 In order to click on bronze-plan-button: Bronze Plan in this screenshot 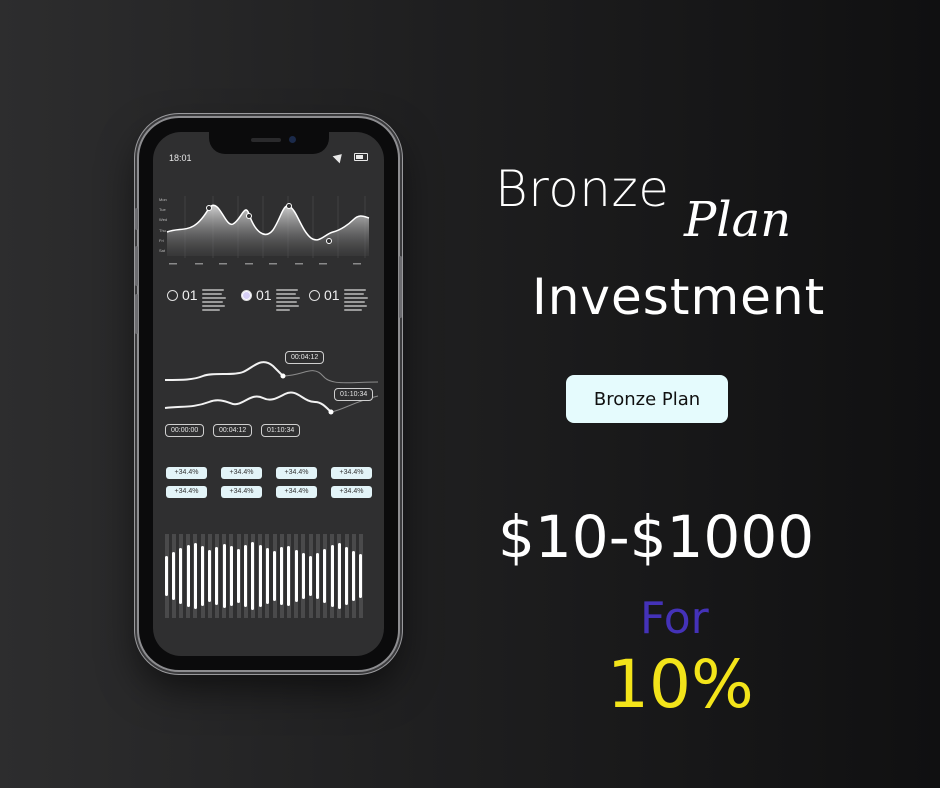, I will do `click(647, 399)`.